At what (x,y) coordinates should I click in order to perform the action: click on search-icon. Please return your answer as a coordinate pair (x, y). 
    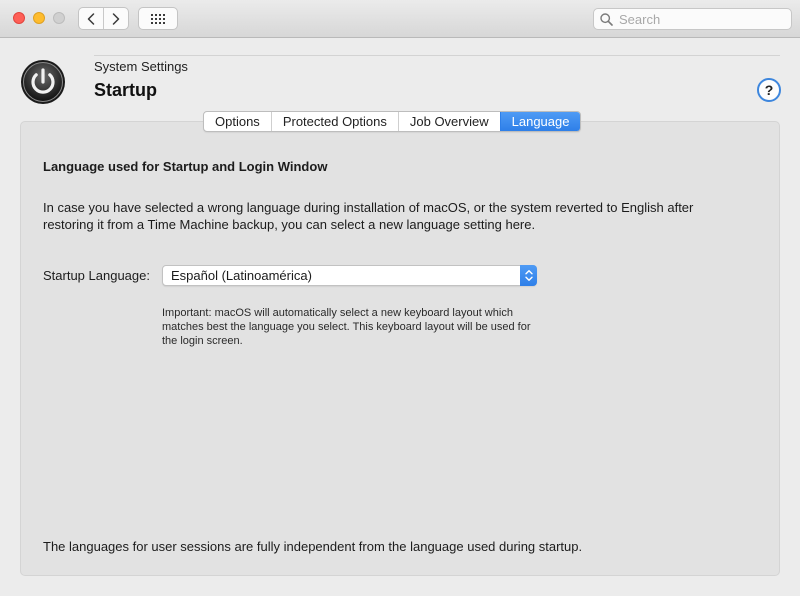
    Looking at the image, I should click on (606, 19).